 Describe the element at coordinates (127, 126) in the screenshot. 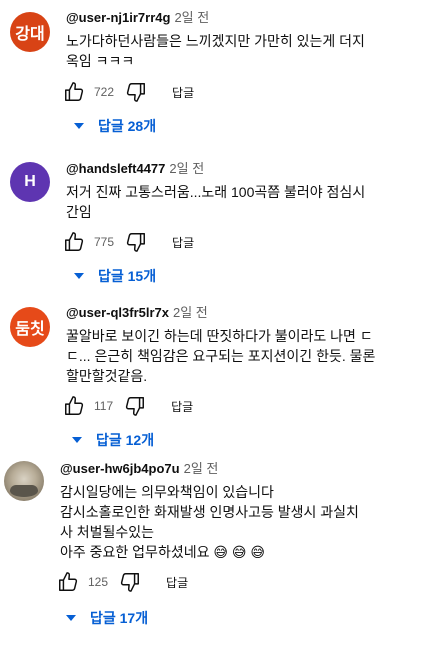

I see `replies-label: 답글 28개` at that location.